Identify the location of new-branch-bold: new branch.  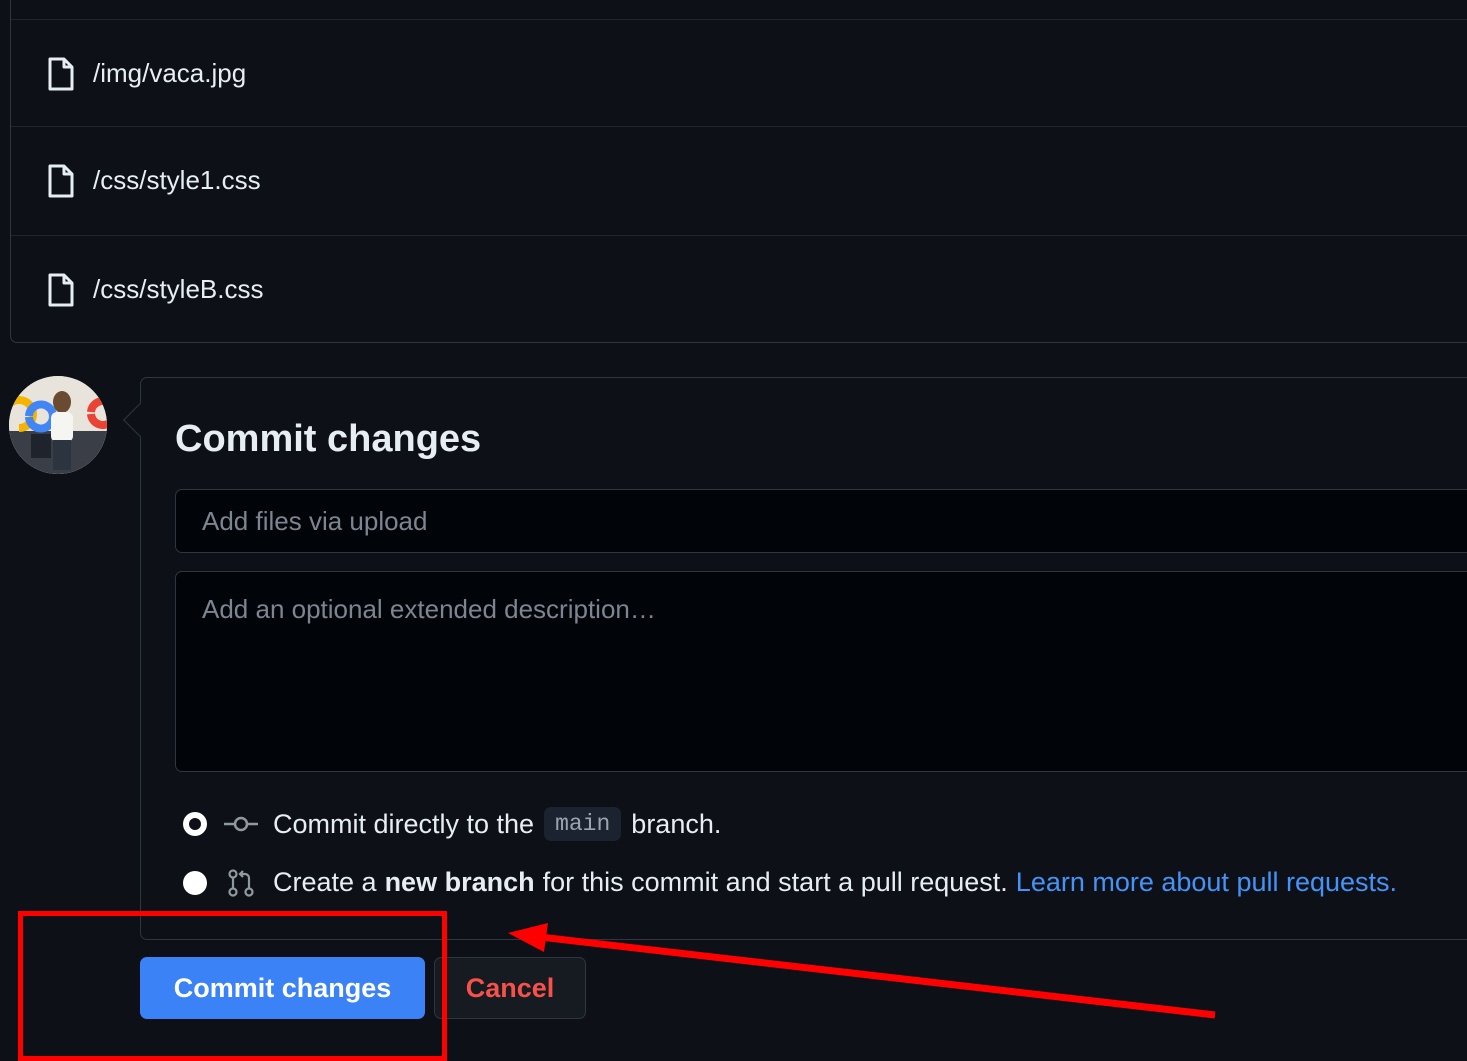
(459, 882).